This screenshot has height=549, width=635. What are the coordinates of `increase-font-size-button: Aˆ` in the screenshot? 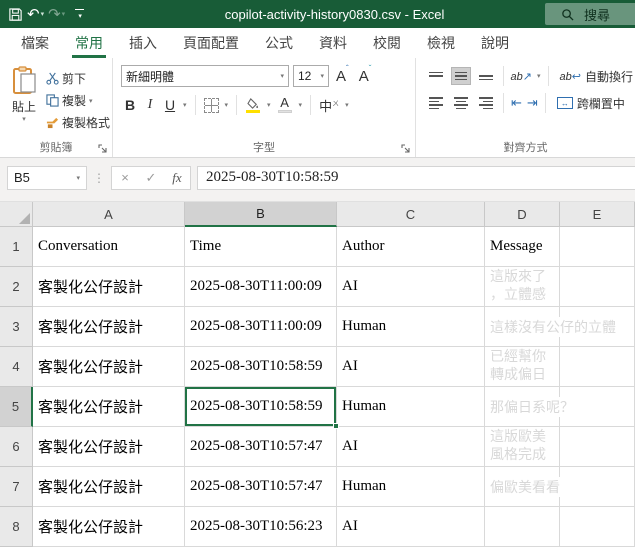 It's located at (342, 74).